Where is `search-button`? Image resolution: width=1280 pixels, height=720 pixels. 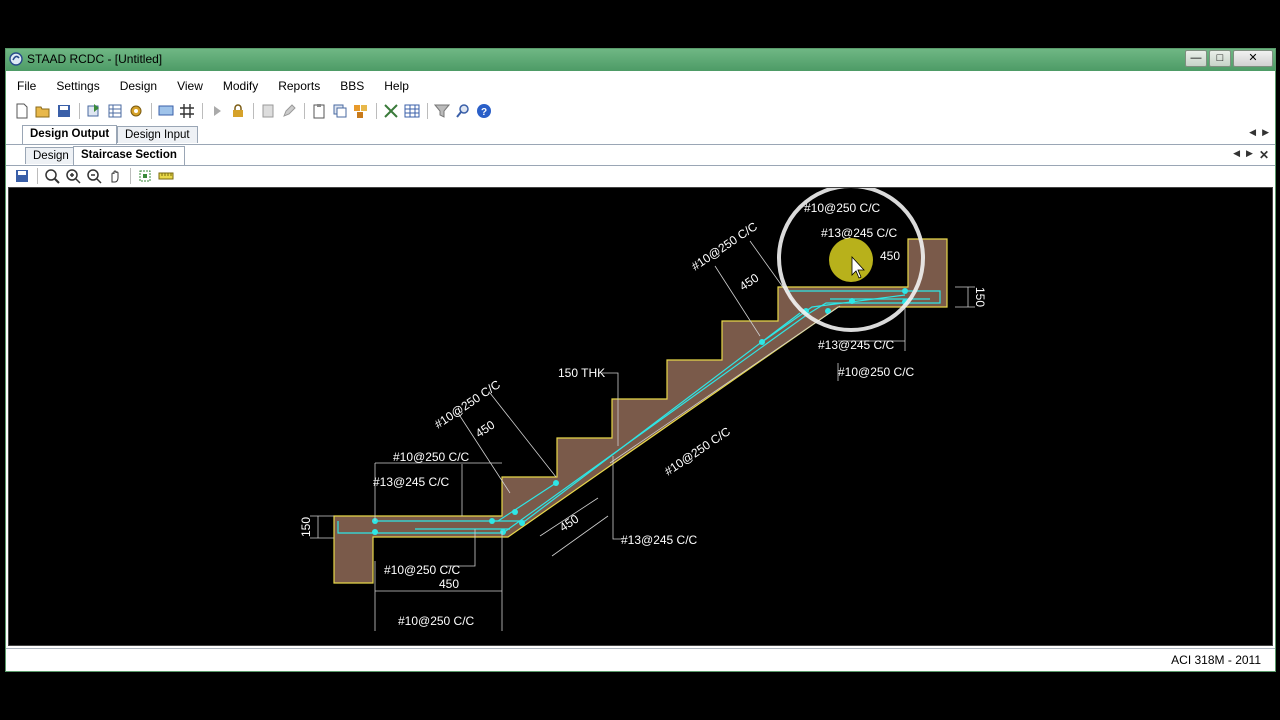 search-button is located at coordinates (462, 111).